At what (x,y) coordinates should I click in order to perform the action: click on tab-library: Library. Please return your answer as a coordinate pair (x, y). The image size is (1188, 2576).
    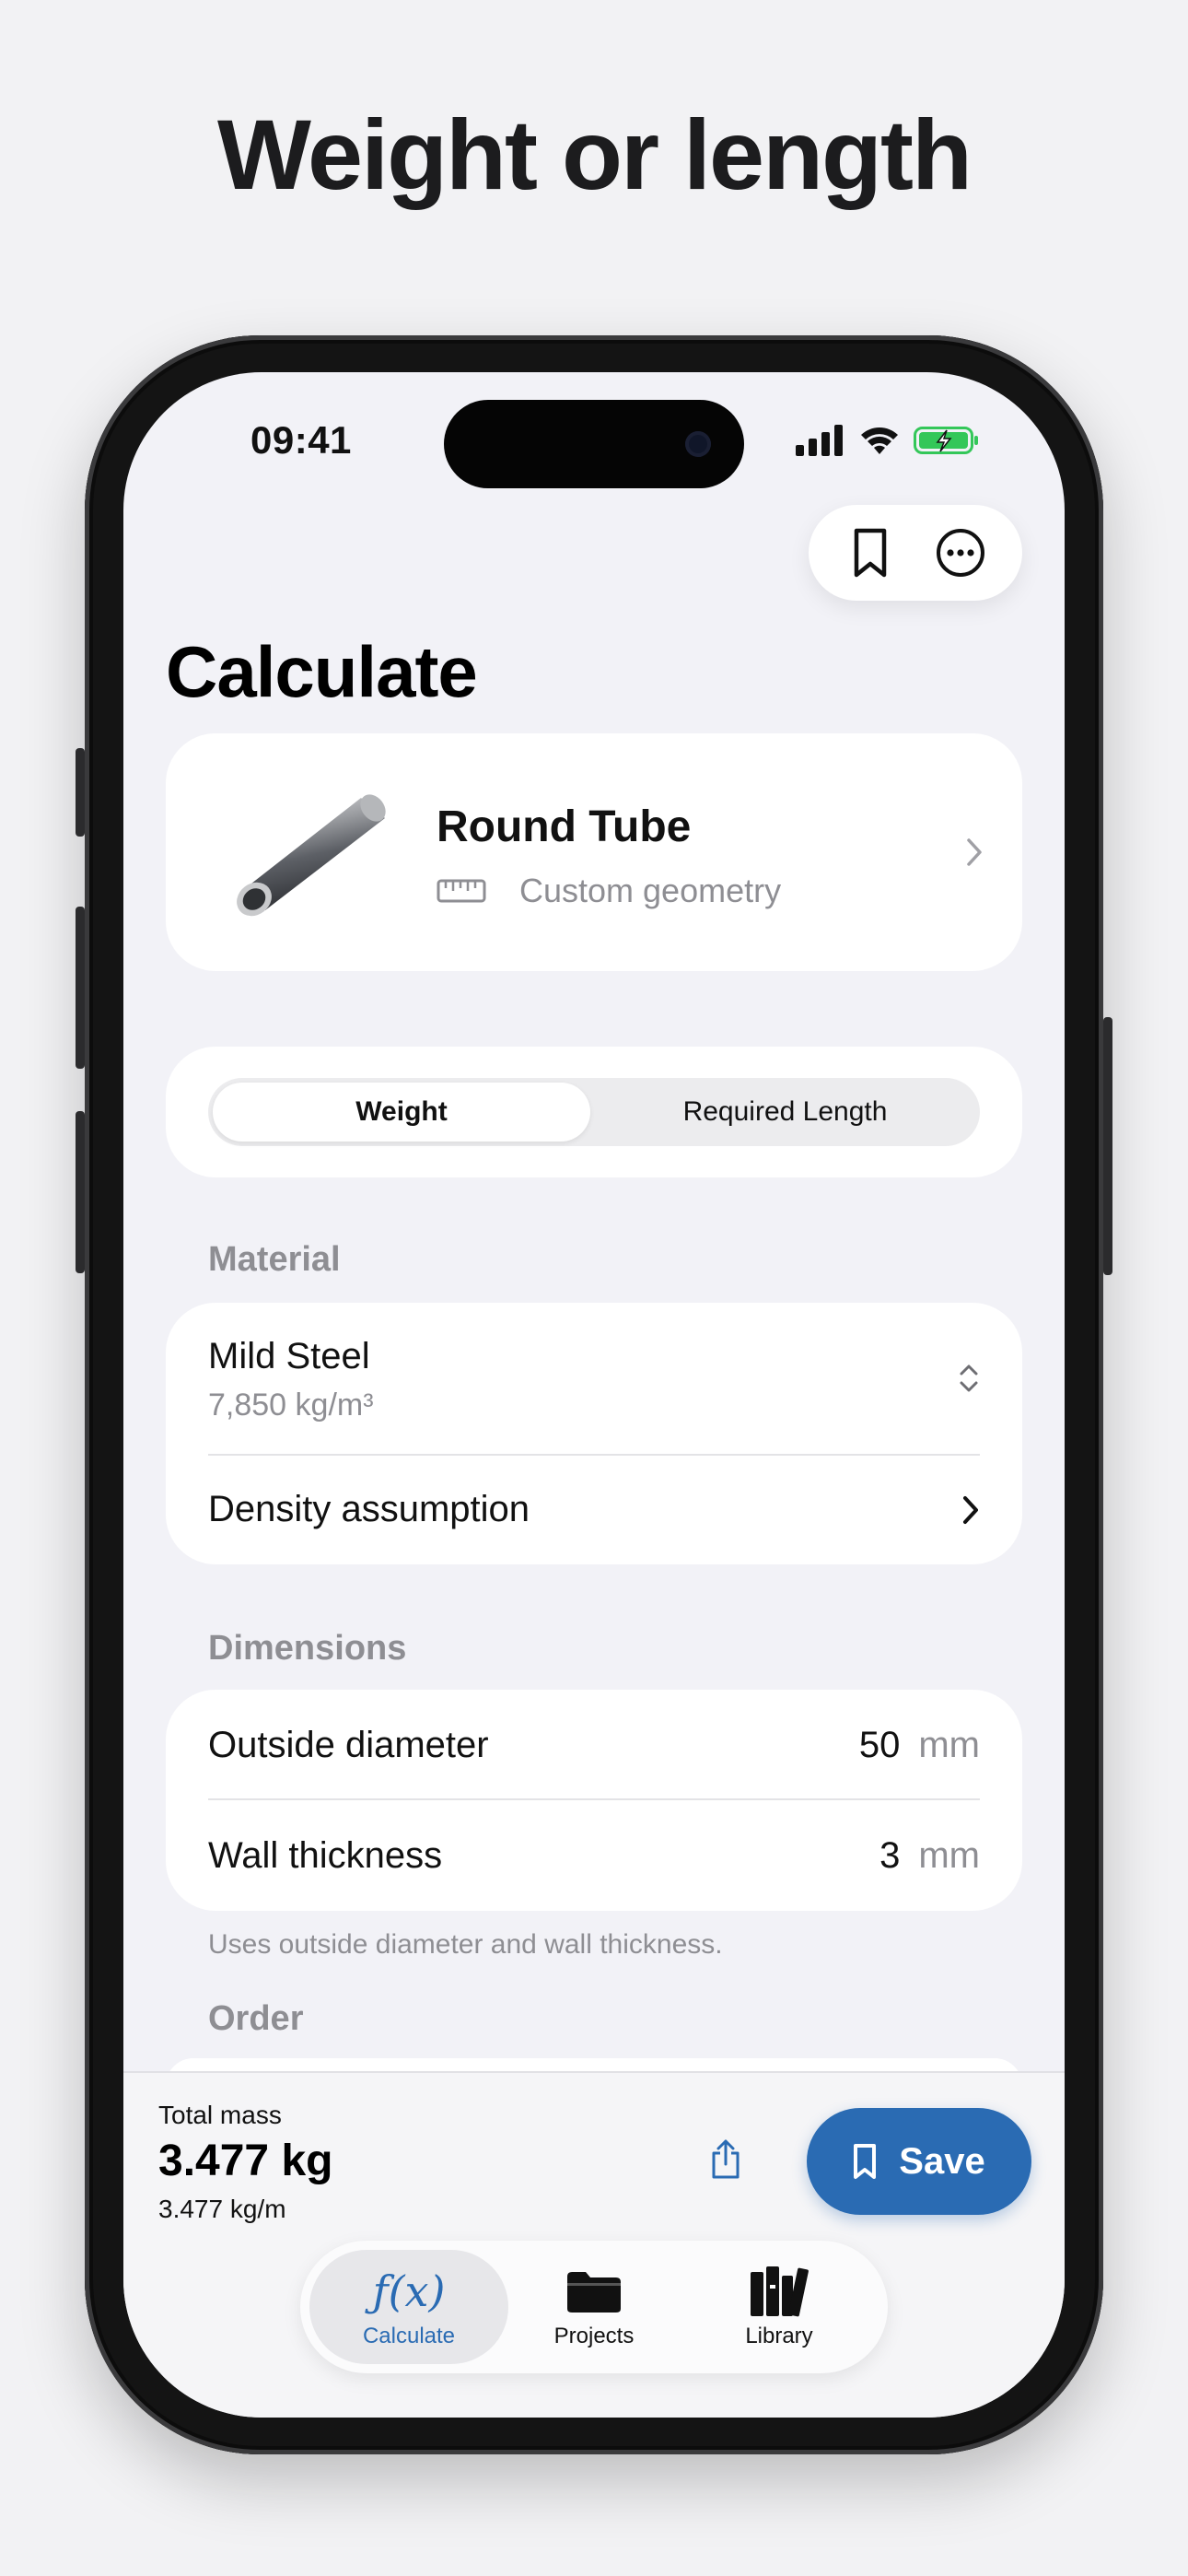
    Looking at the image, I should click on (779, 2307).